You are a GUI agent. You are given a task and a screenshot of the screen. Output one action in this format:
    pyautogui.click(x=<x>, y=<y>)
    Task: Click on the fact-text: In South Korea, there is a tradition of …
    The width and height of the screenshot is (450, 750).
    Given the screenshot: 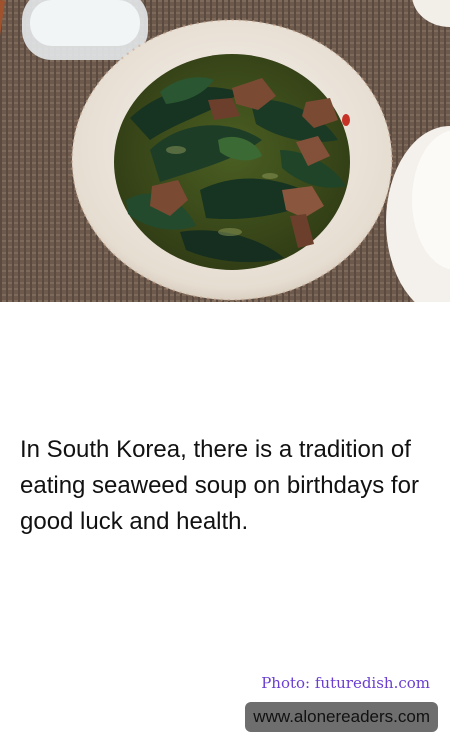 What is the action you would take?
    pyautogui.click(x=219, y=485)
    